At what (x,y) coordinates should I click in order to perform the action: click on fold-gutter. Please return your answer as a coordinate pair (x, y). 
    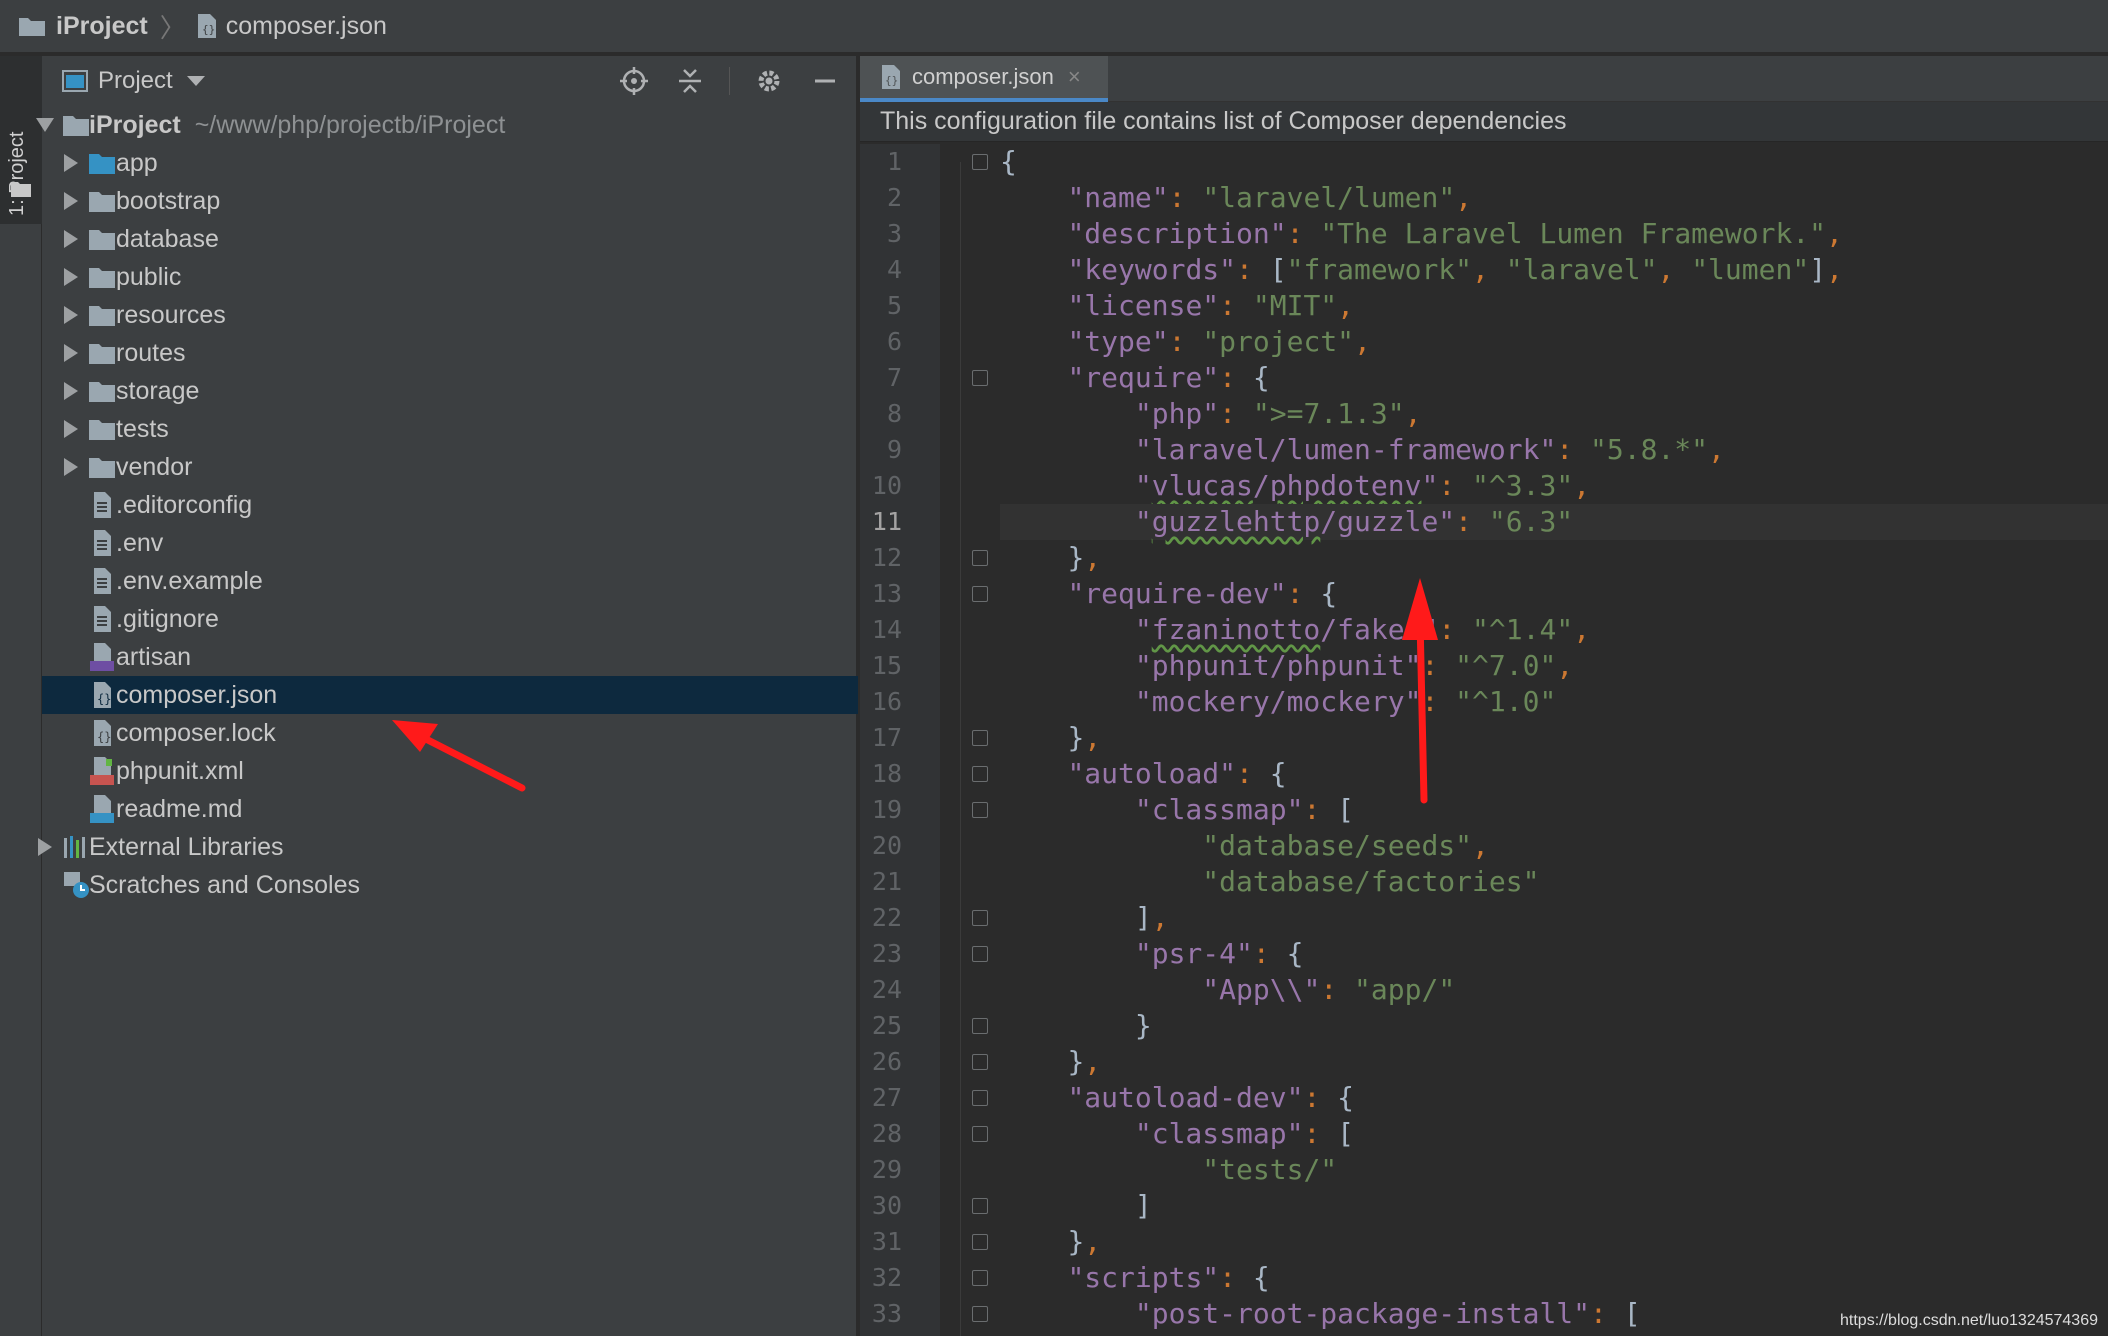
    Looking at the image, I should click on (970, 740).